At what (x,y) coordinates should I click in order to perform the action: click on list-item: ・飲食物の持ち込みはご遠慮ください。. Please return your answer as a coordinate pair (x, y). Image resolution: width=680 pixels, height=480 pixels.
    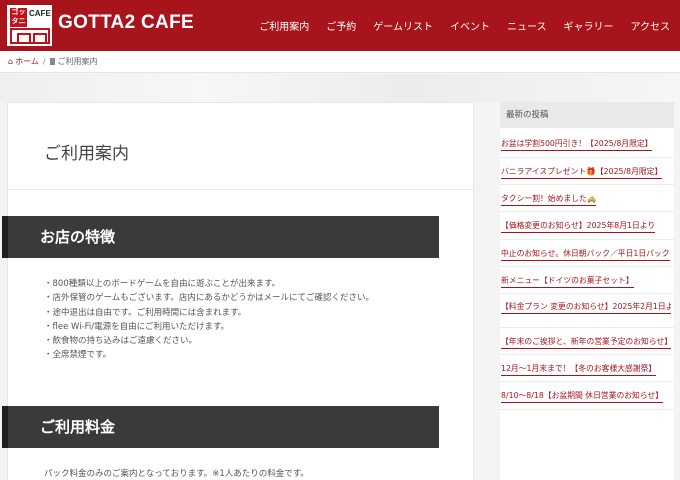
    Looking at the image, I should click on (121, 341).